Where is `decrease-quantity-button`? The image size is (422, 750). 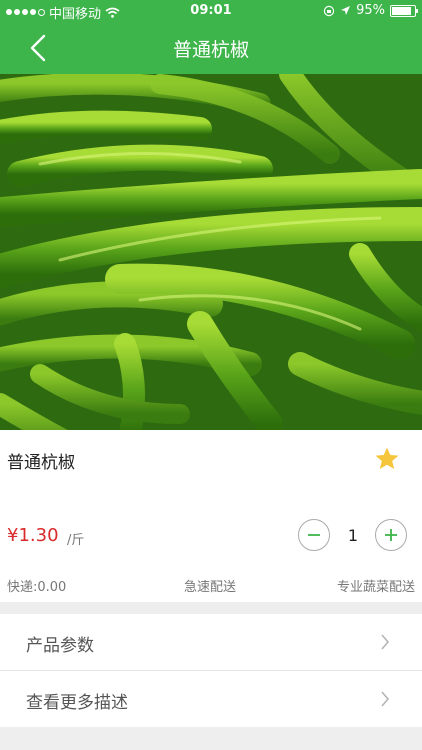 decrease-quantity-button is located at coordinates (314, 535).